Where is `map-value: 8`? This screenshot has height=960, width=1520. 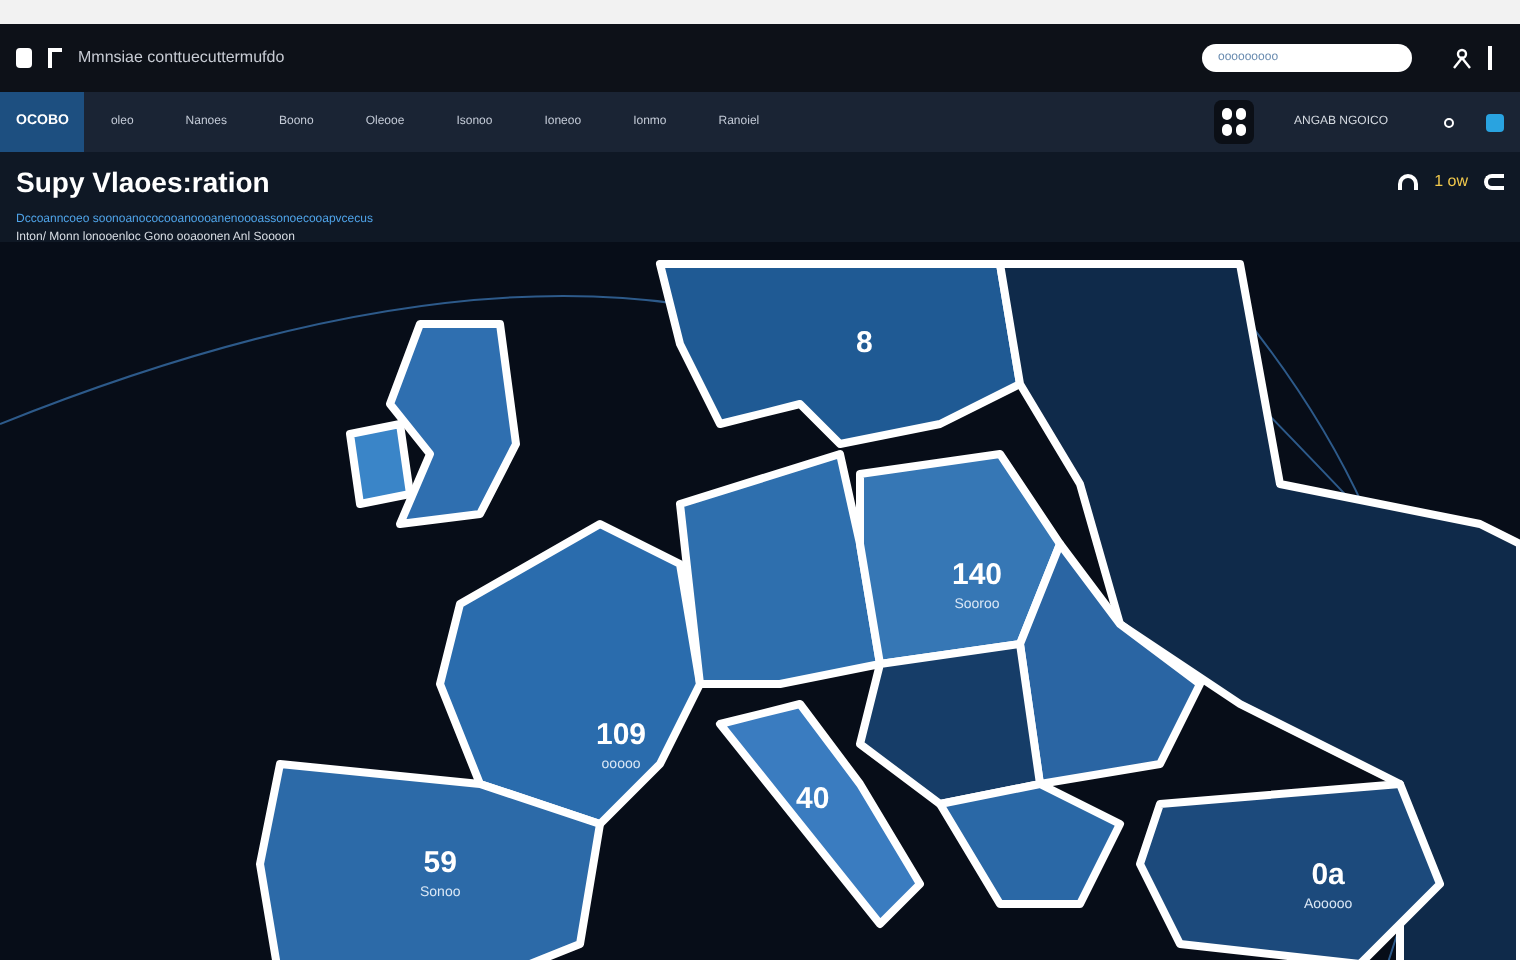
map-value: 8 is located at coordinates (864, 343).